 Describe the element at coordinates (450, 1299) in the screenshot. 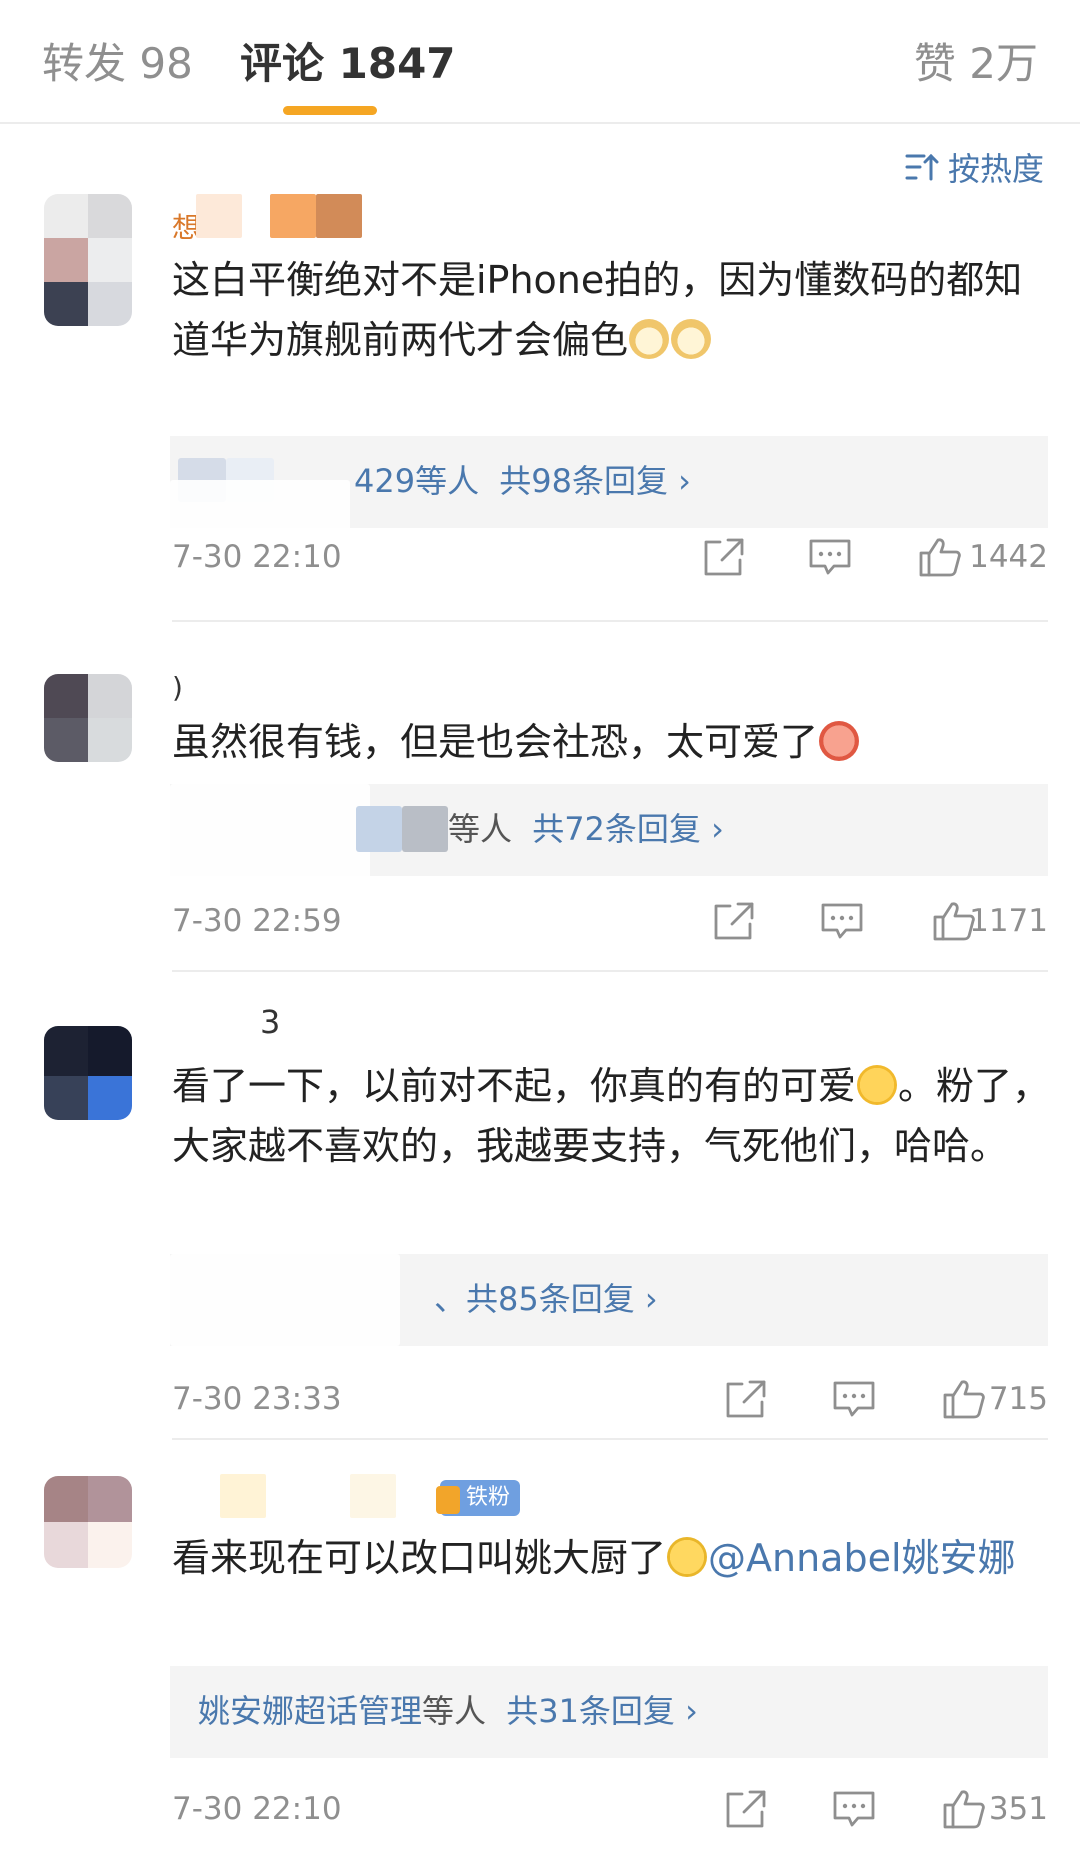

I see `reply-users: 、` at that location.